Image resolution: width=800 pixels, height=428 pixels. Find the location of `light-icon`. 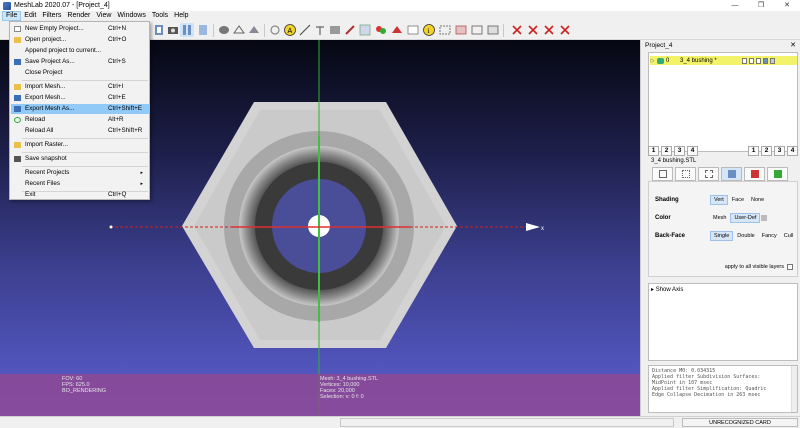

light-icon is located at coordinates (275, 30).